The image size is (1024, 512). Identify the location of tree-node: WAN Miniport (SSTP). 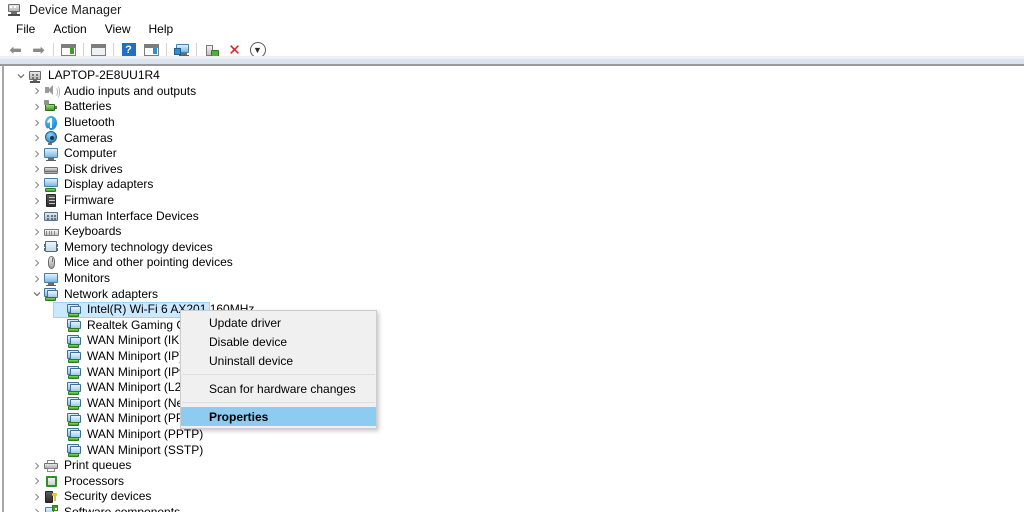
(514, 450).